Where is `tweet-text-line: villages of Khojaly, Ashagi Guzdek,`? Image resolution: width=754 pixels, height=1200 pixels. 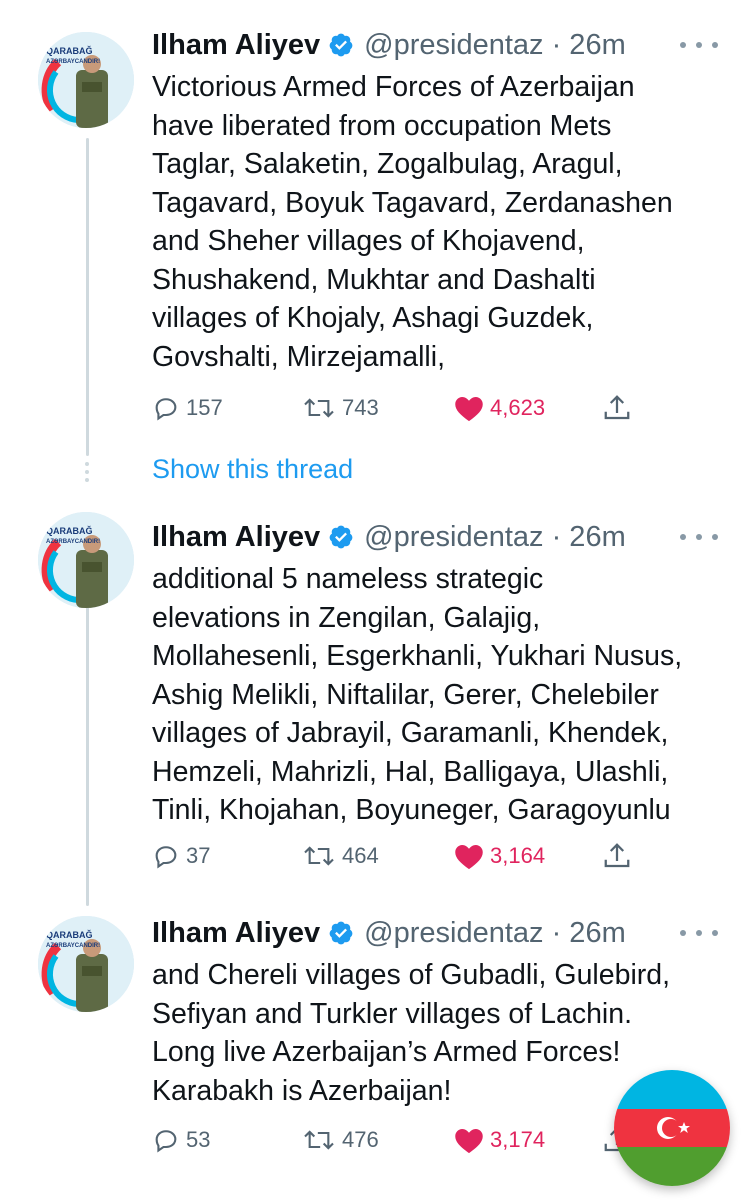 tweet-text-line: villages of Khojaly, Ashagi Guzdek, is located at coordinates (373, 318).